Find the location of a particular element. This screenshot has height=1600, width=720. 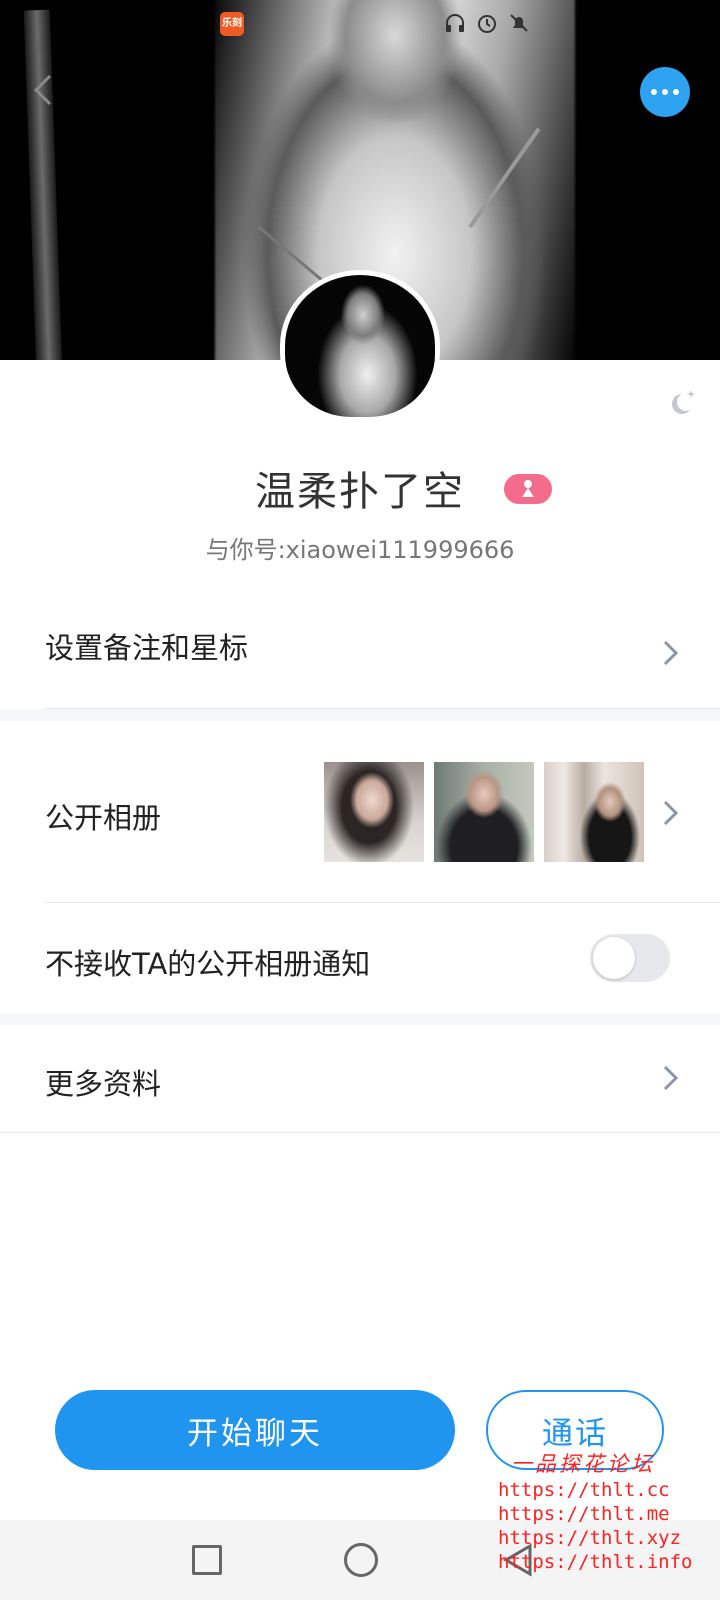

app-notification-icon: 乐刻 is located at coordinates (232, 24).